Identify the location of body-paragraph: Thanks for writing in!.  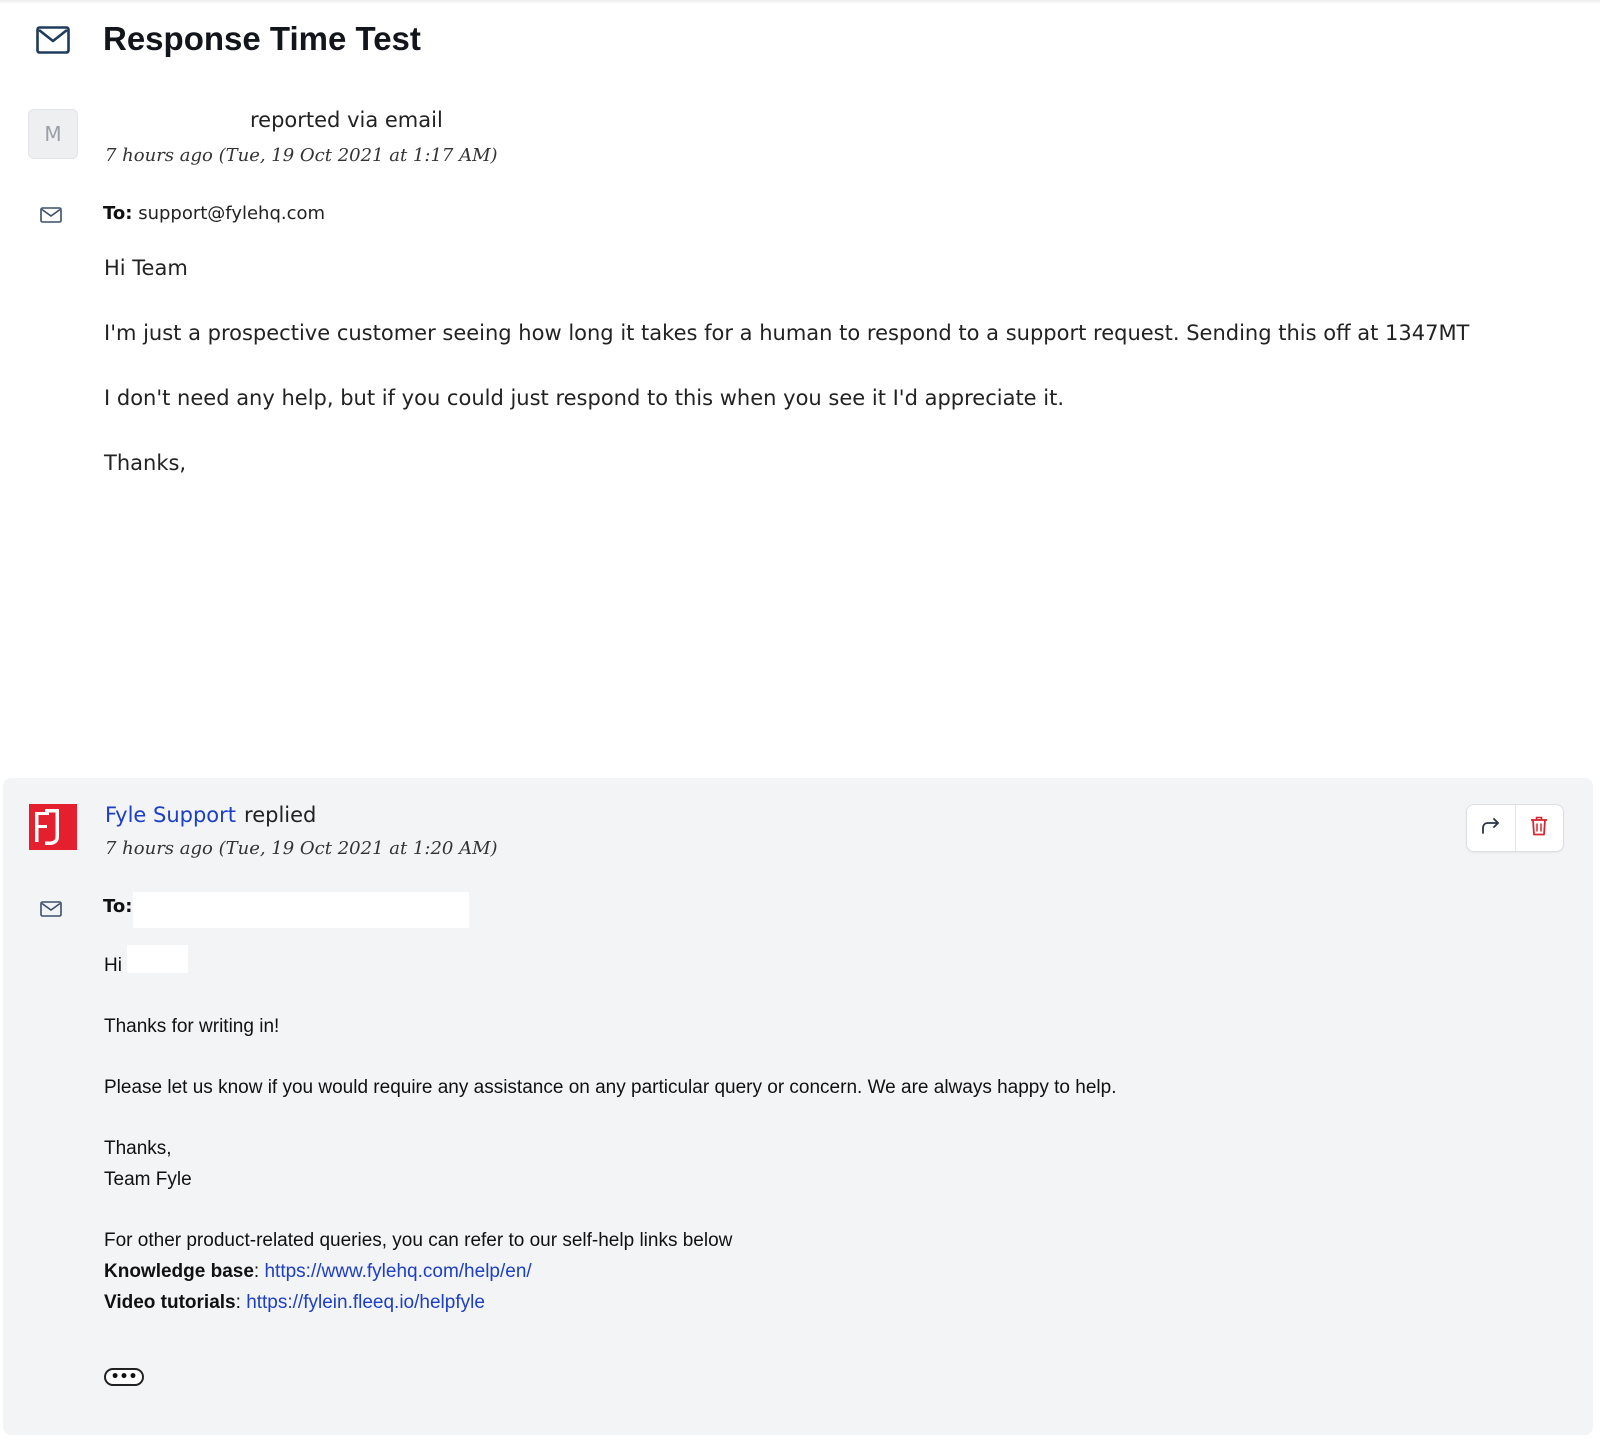
(192, 1026).